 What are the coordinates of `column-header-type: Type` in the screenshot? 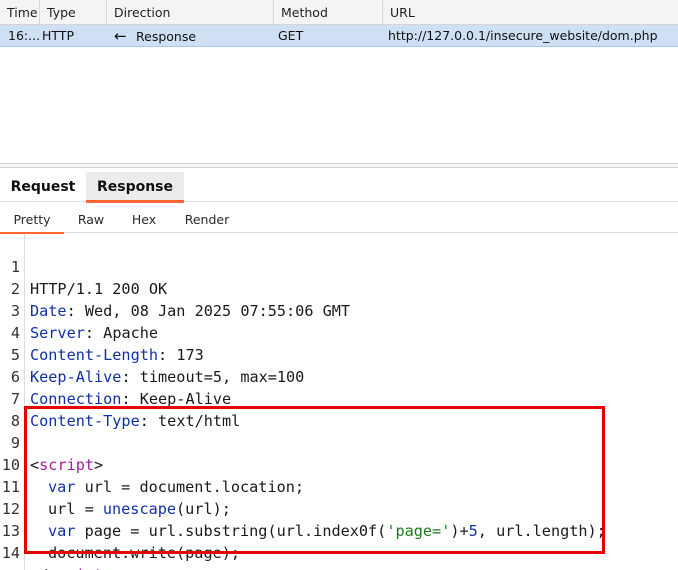 It's located at (73, 12).